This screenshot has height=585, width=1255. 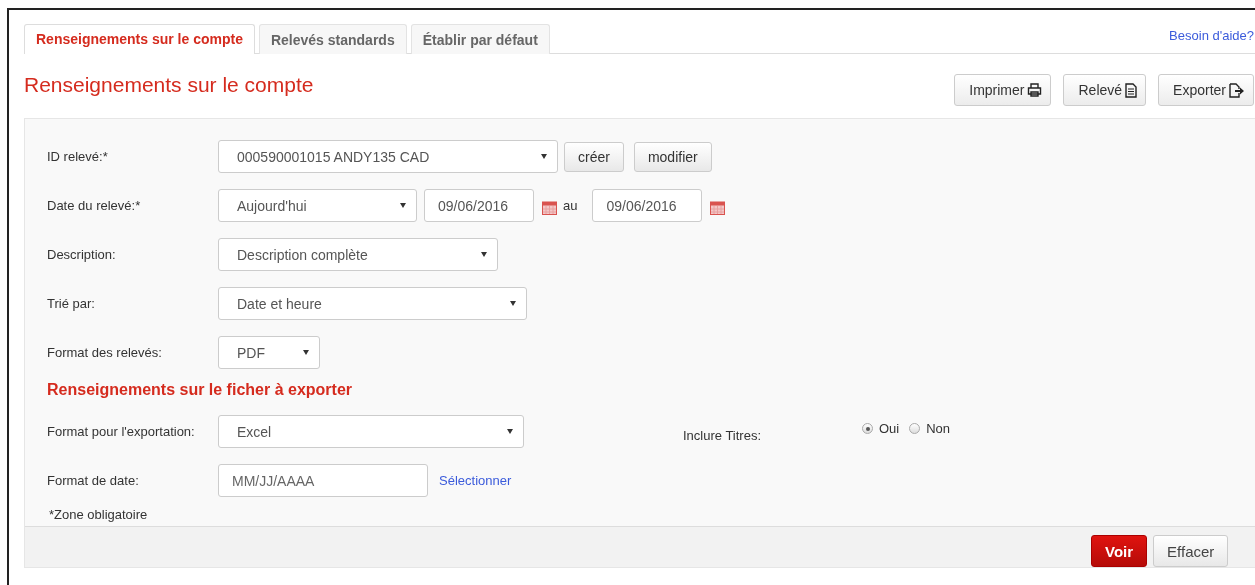 What do you see at coordinates (82, 254) in the screenshot?
I see `field-label: Description:` at bounding box center [82, 254].